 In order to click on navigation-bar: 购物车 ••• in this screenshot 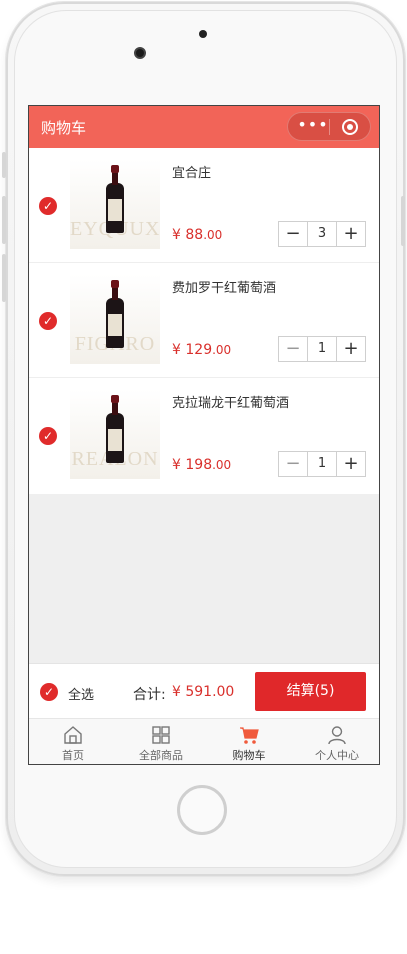, I will do `click(204, 127)`.